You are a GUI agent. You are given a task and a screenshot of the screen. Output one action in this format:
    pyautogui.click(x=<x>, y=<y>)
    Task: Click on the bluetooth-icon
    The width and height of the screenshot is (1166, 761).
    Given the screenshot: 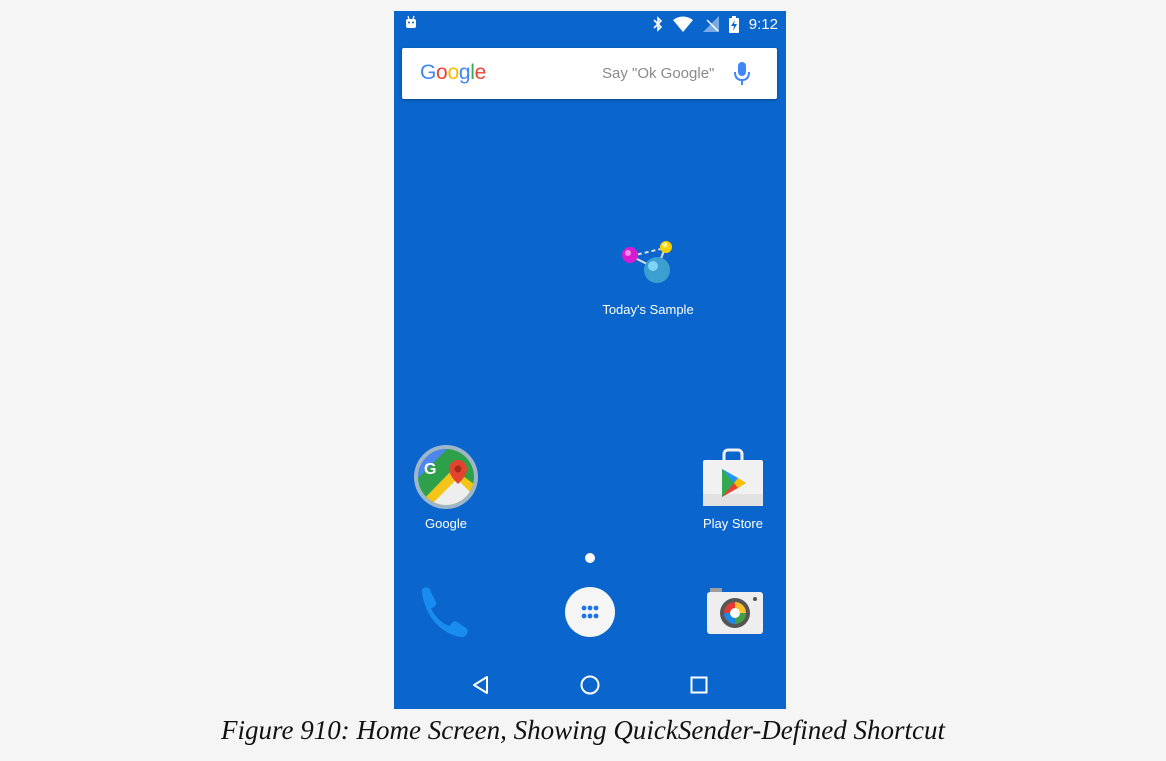 What is the action you would take?
    pyautogui.click(x=657, y=24)
    